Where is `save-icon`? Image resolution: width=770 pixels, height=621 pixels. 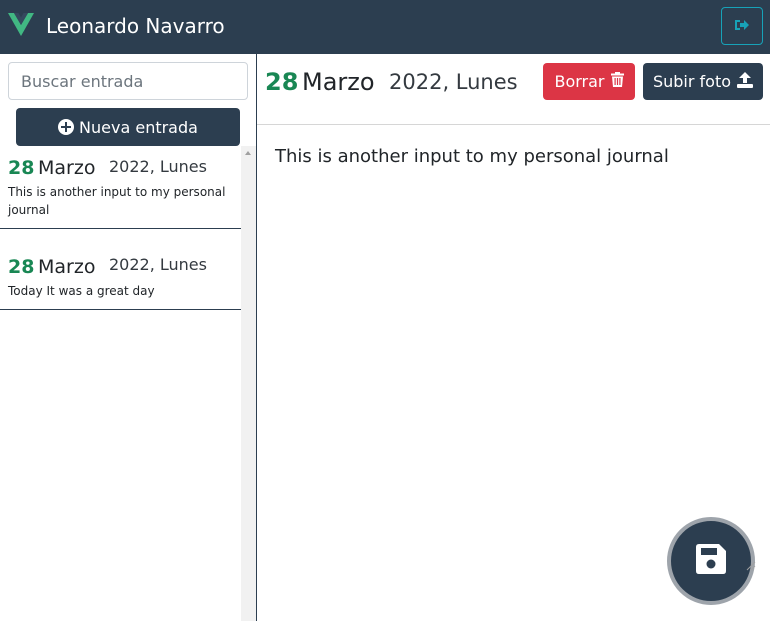
save-icon is located at coordinates (711, 561).